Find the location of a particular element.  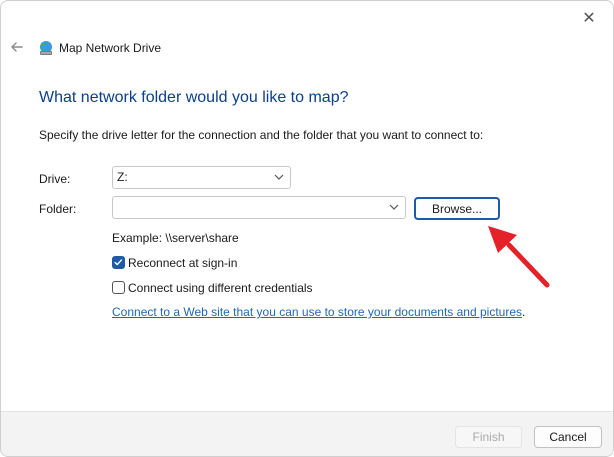

back-button is located at coordinates (17, 47).